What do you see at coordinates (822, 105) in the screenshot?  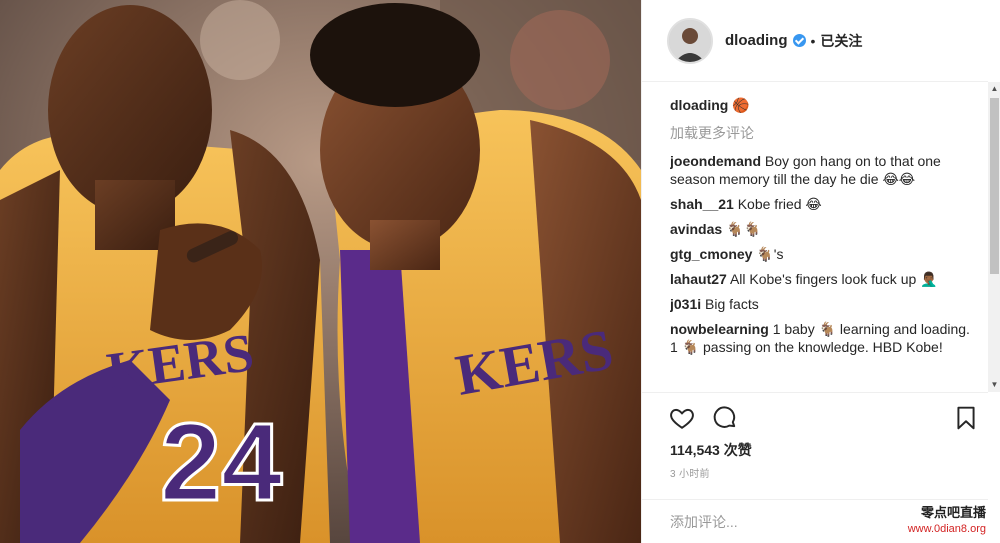 I see `caption: dloading 🏀` at bounding box center [822, 105].